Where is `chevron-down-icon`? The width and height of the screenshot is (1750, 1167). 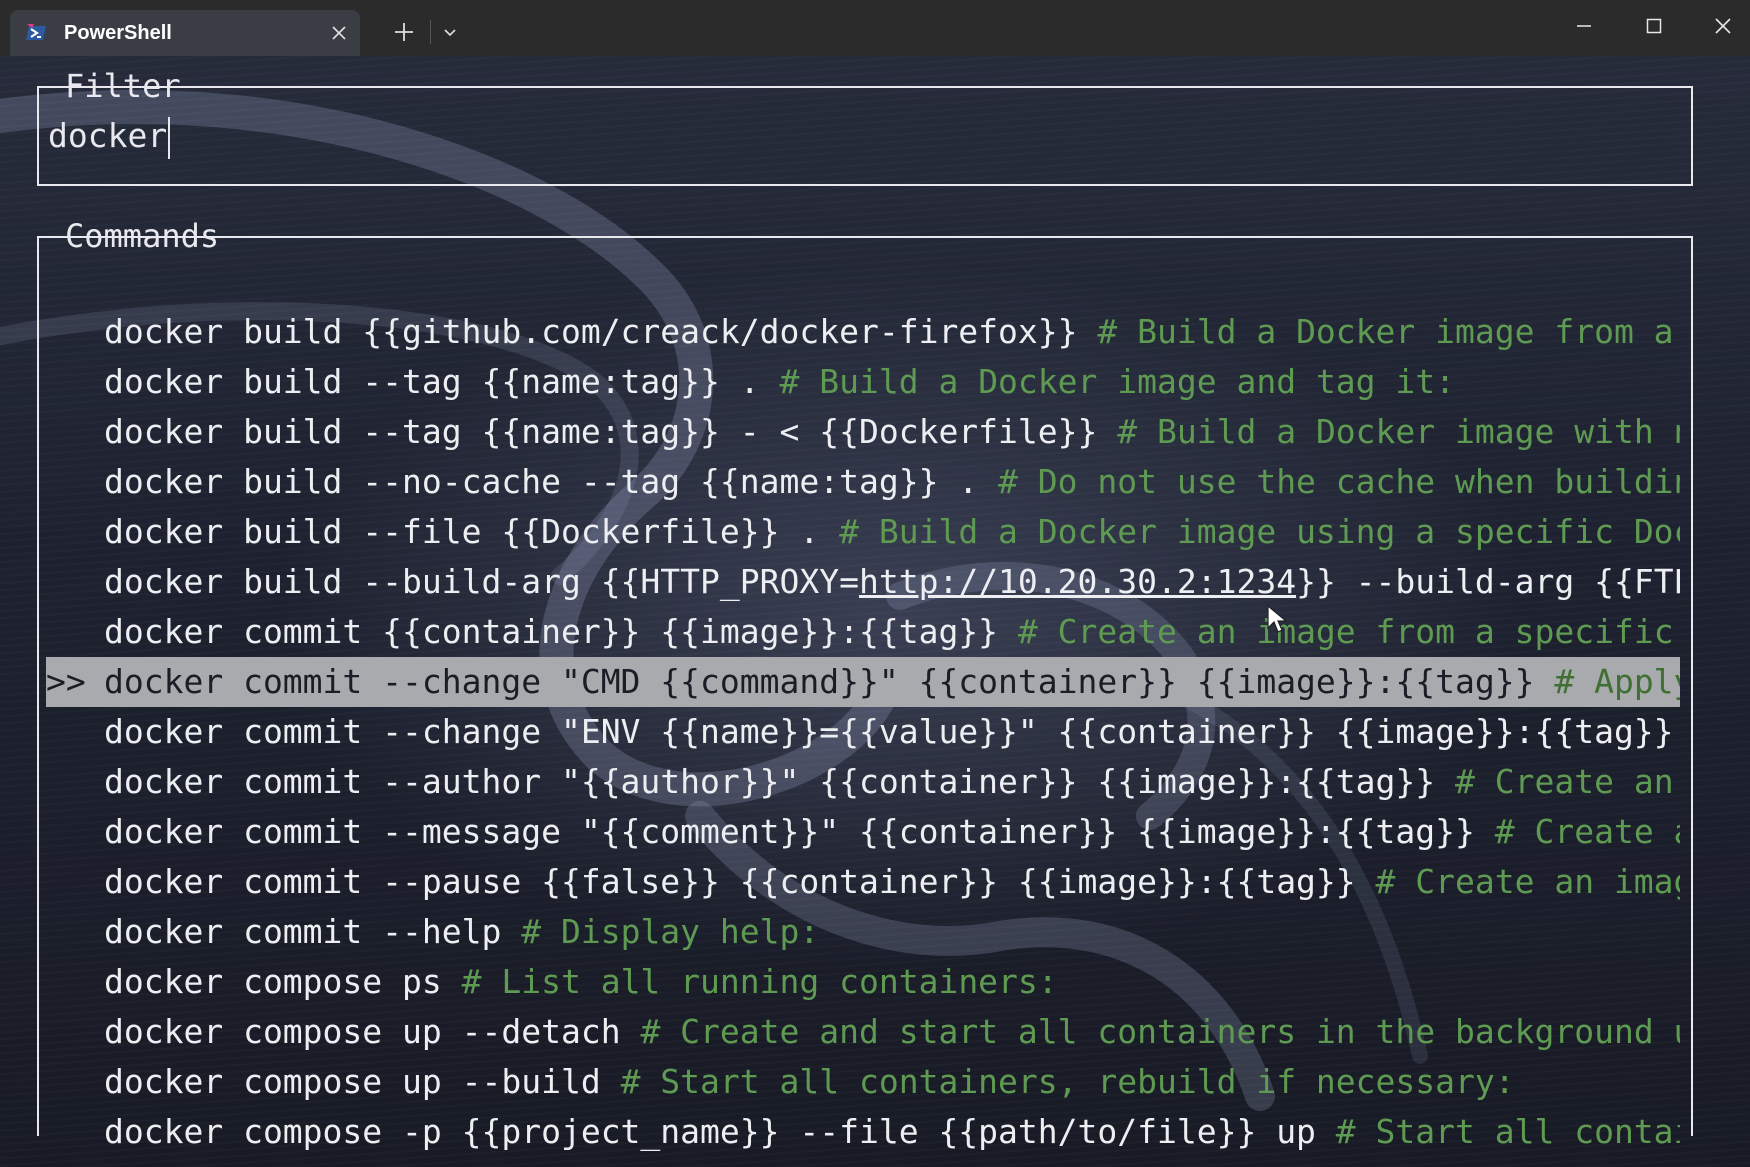 chevron-down-icon is located at coordinates (450, 32).